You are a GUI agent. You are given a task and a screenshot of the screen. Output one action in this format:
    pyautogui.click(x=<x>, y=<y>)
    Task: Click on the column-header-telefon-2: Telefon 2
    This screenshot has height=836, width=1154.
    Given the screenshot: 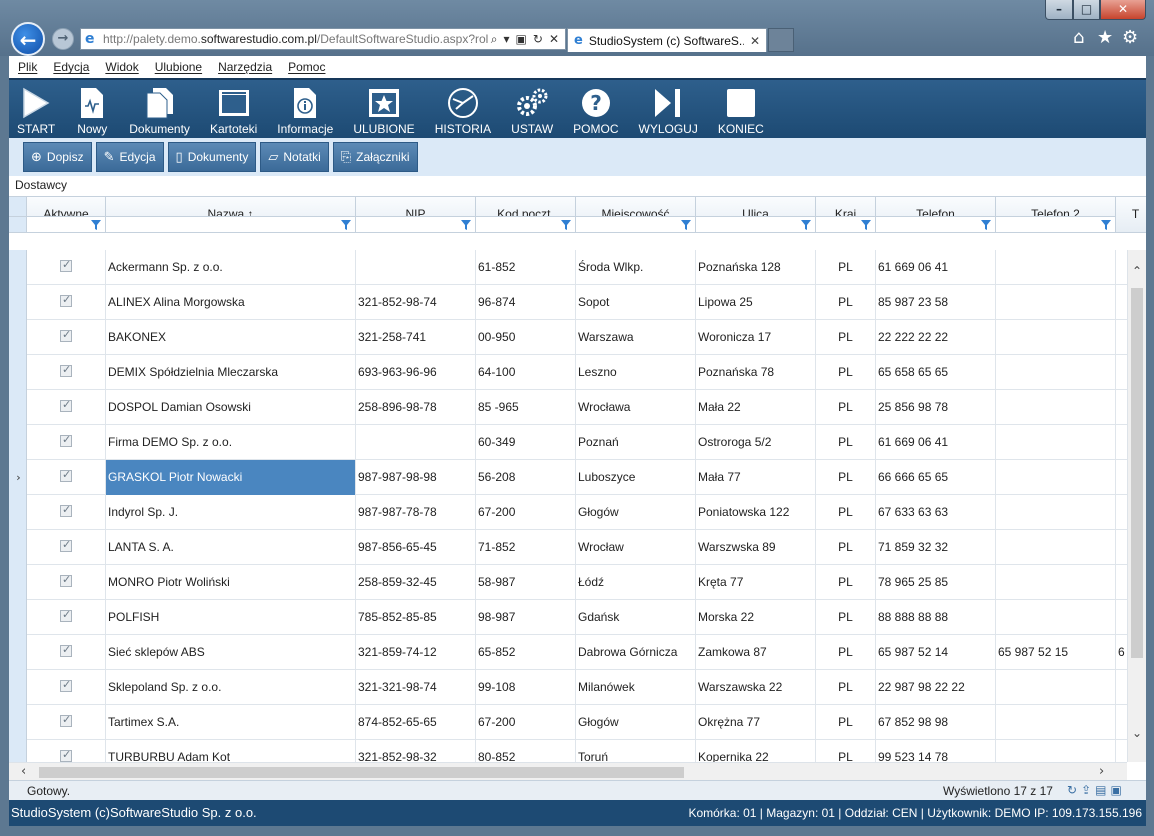 What is the action you would take?
    pyautogui.click(x=1056, y=215)
    